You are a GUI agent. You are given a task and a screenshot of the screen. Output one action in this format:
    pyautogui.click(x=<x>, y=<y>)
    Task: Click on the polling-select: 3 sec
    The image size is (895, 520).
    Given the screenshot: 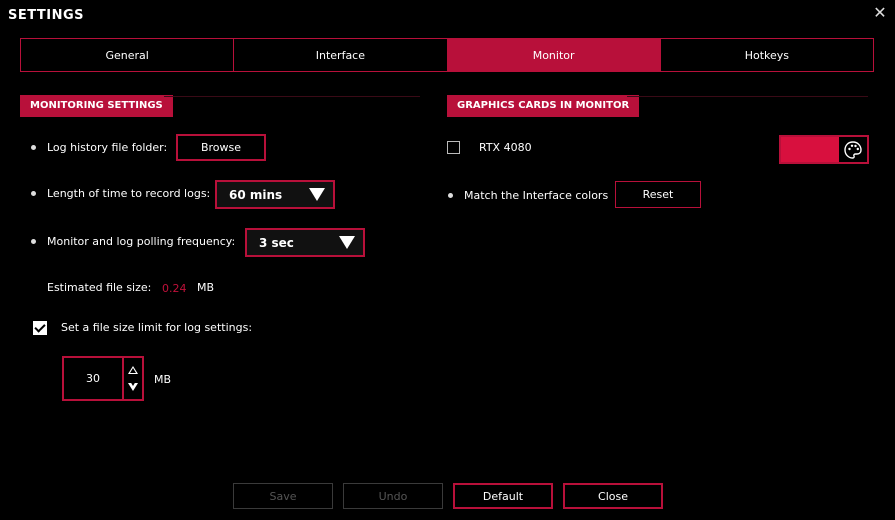 What is the action you would take?
    pyautogui.click(x=305, y=242)
    